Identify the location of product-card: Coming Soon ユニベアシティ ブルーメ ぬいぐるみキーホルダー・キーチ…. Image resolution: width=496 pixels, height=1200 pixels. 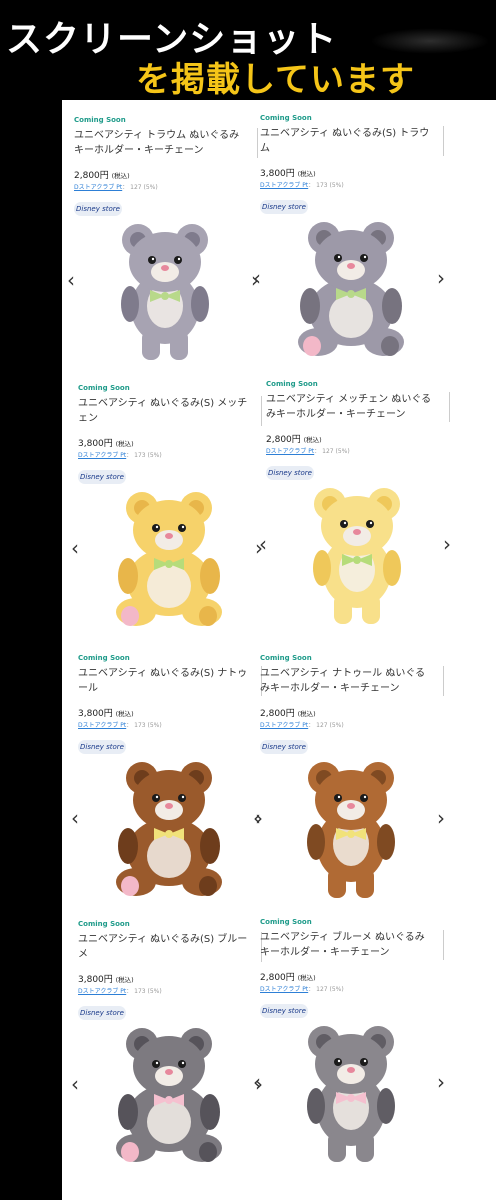
(352, 1041).